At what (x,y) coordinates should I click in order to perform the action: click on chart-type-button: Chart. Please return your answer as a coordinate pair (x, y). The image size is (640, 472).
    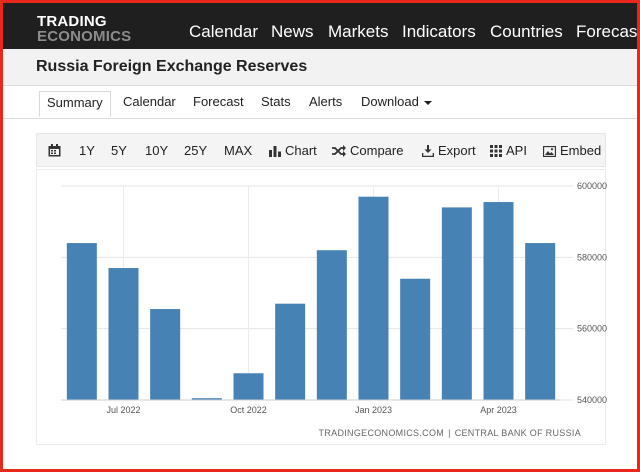
    Looking at the image, I should click on (293, 151).